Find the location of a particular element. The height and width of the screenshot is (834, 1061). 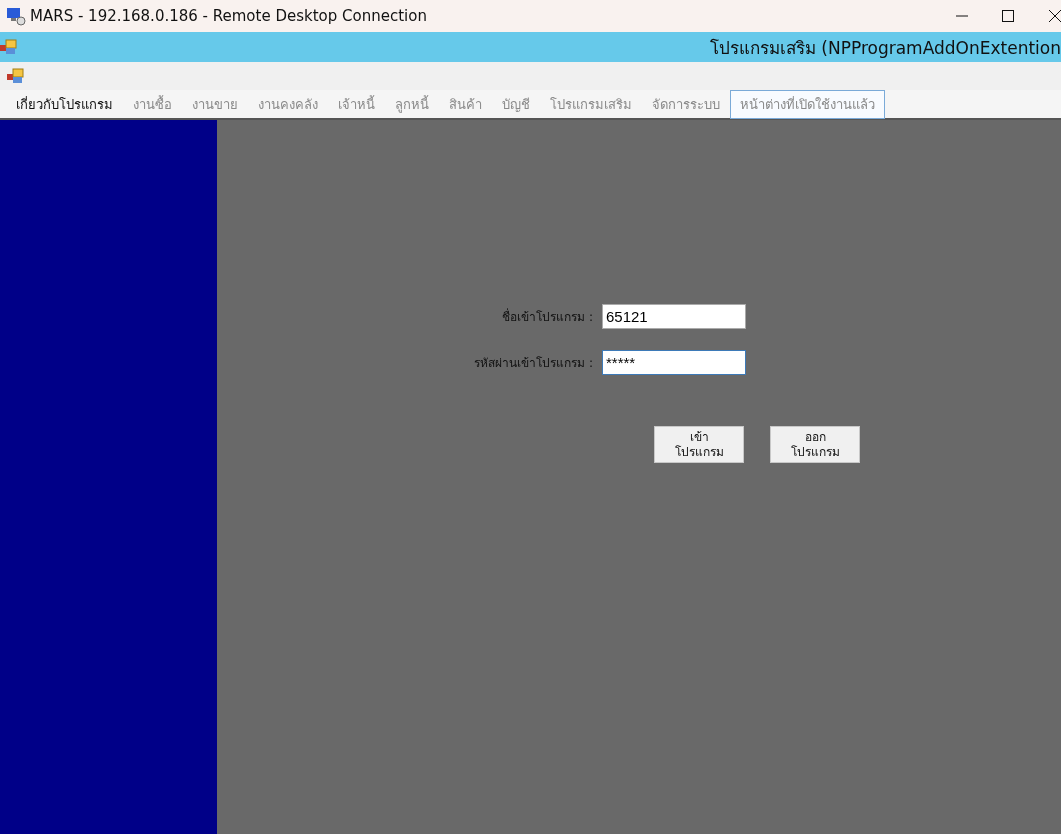

close-icon is located at coordinates (1055, 16).